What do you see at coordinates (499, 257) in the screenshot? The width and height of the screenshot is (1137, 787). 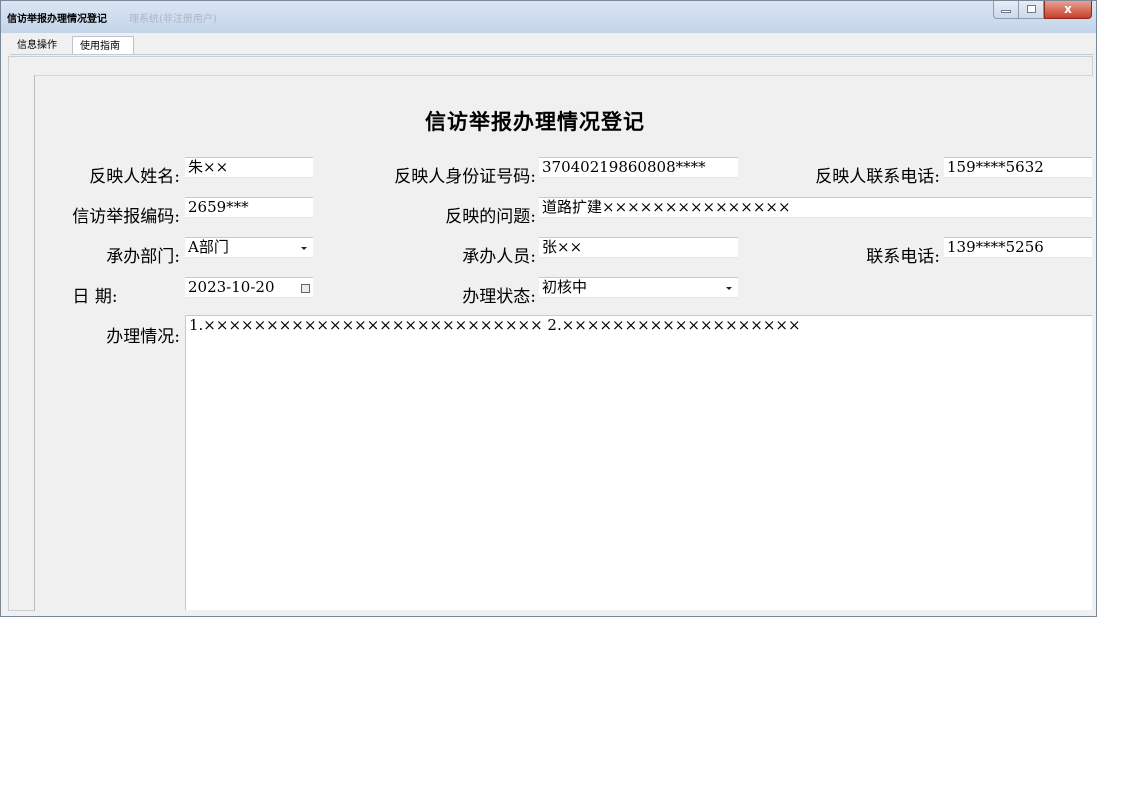 I see `handler-label: 承办人员:` at bounding box center [499, 257].